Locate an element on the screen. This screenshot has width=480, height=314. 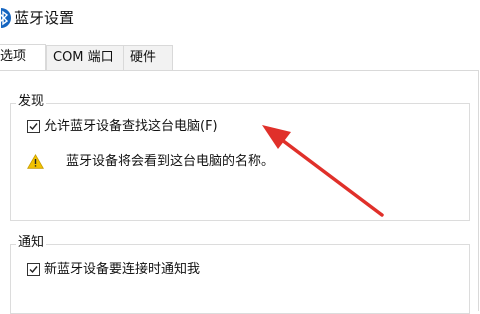
warning-icon is located at coordinates (35, 163).